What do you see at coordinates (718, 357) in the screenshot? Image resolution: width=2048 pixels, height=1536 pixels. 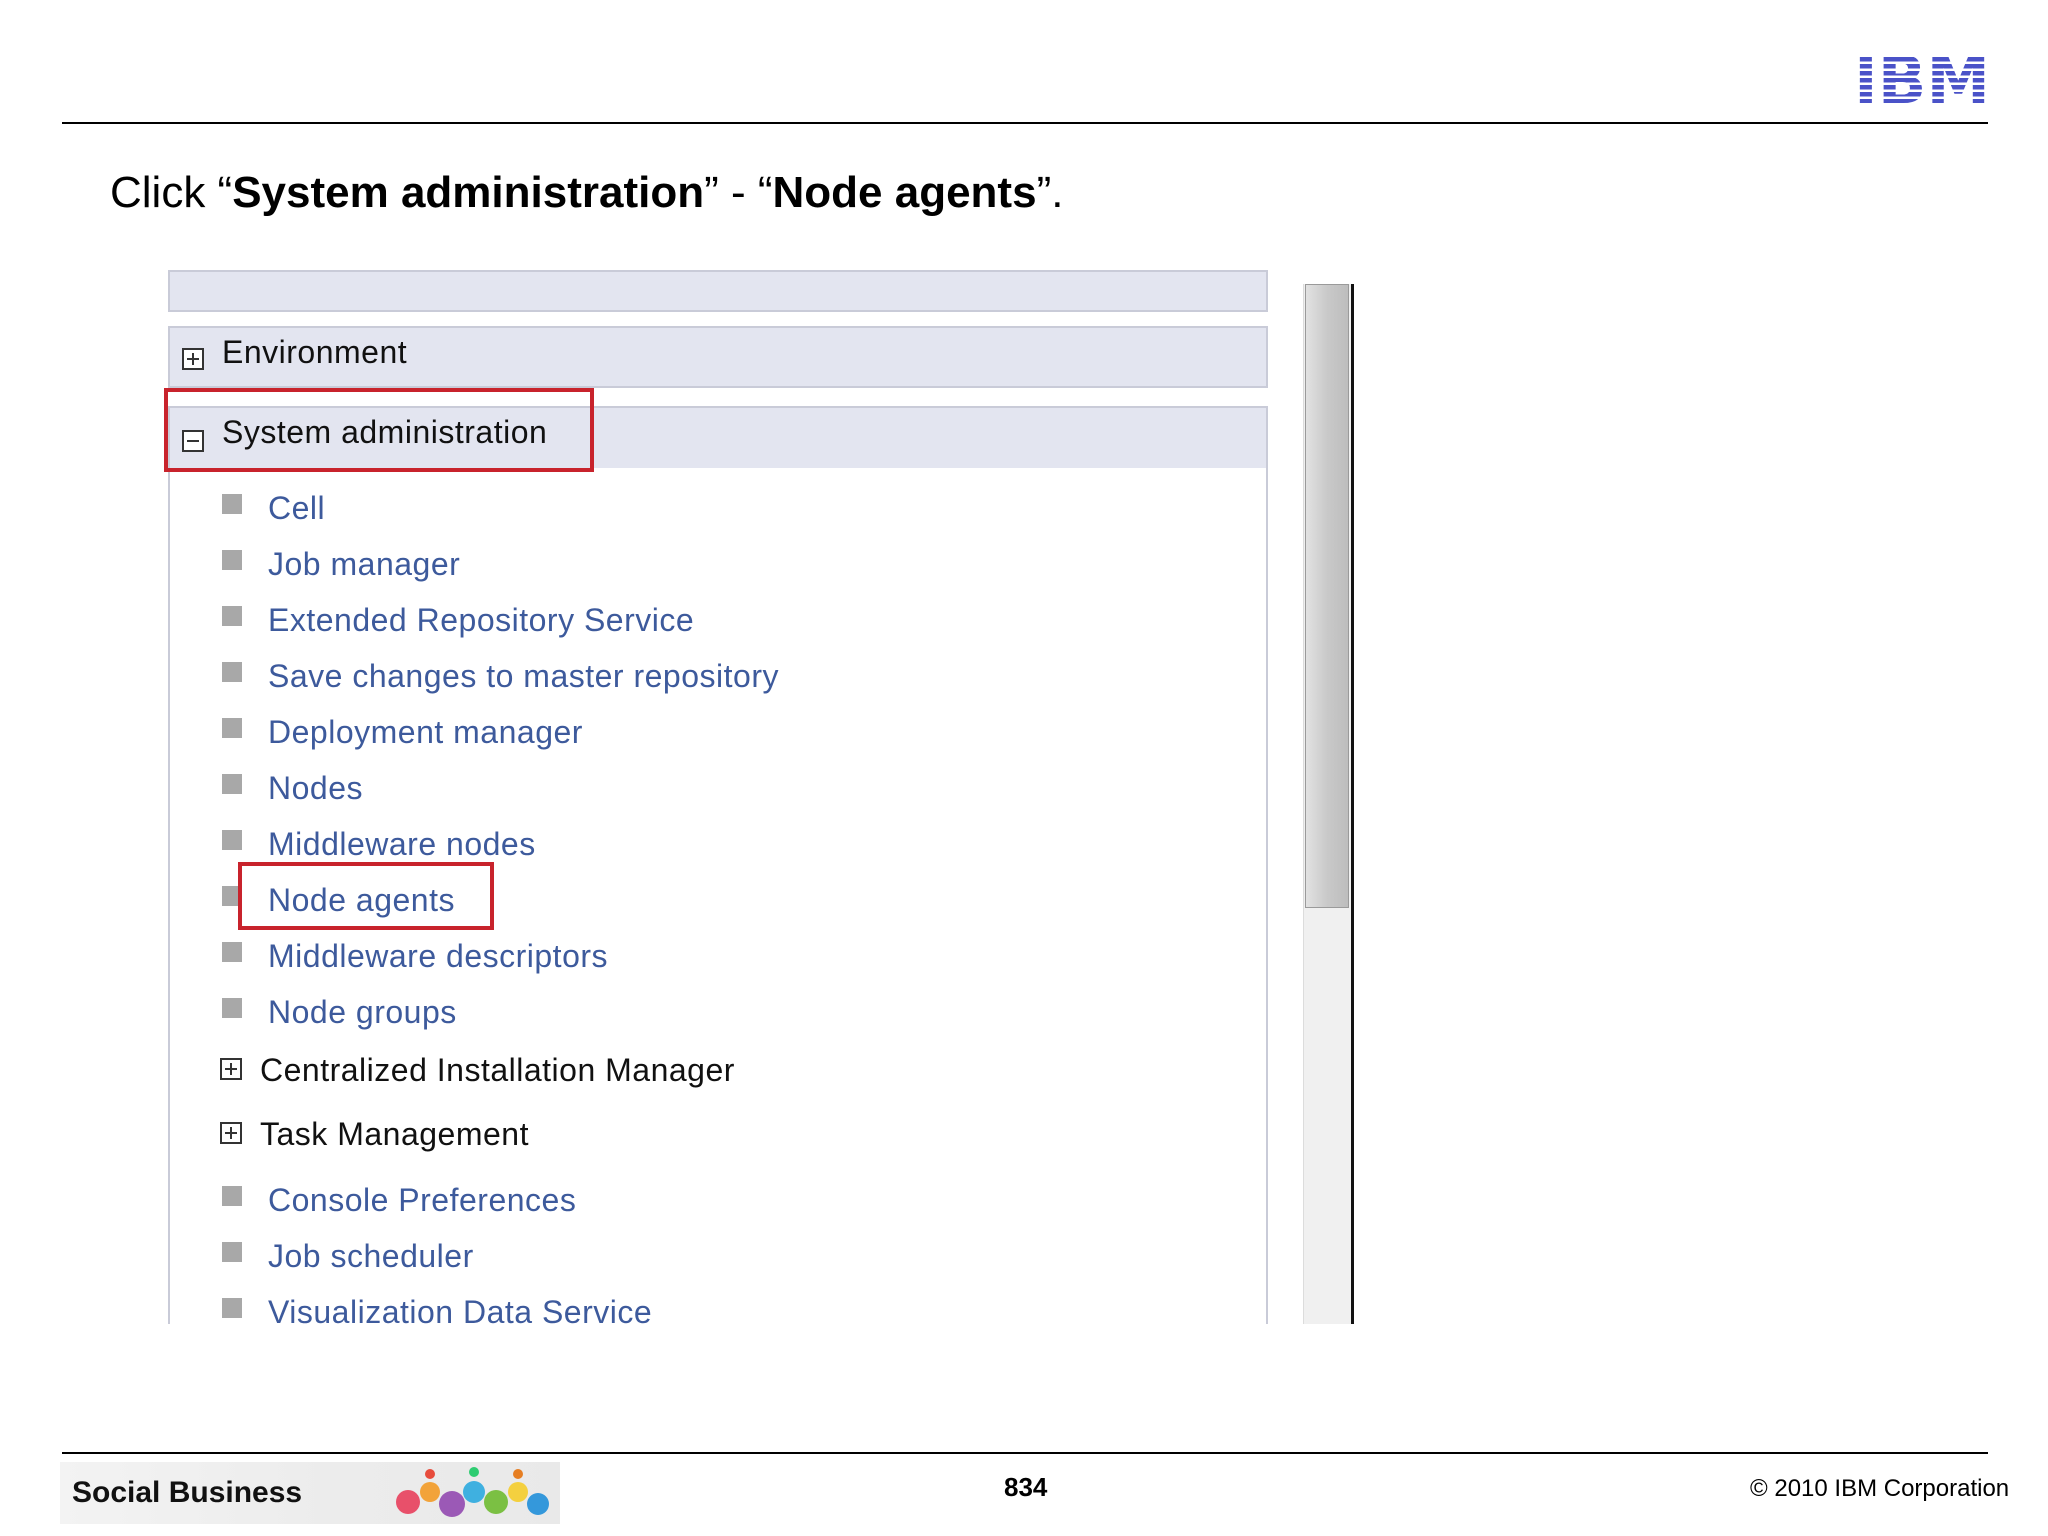 I see `section-environment: Environment` at bounding box center [718, 357].